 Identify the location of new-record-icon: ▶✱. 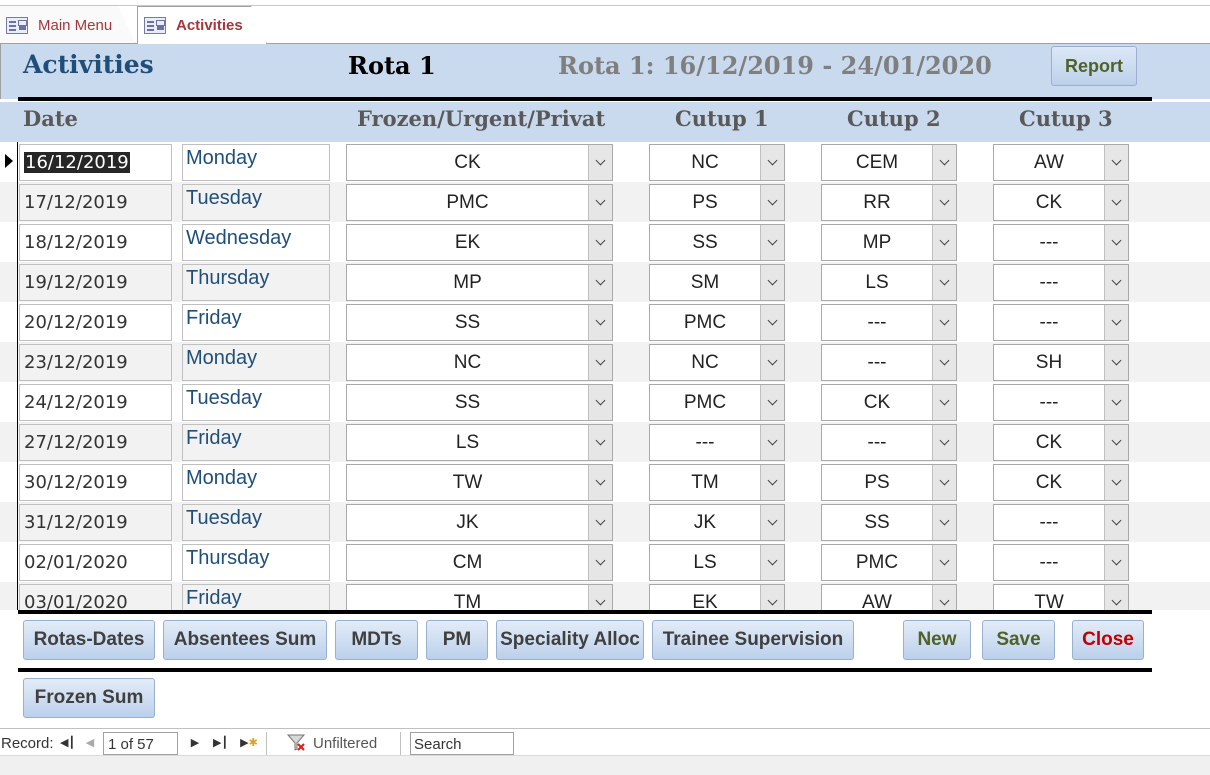
(249, 743).